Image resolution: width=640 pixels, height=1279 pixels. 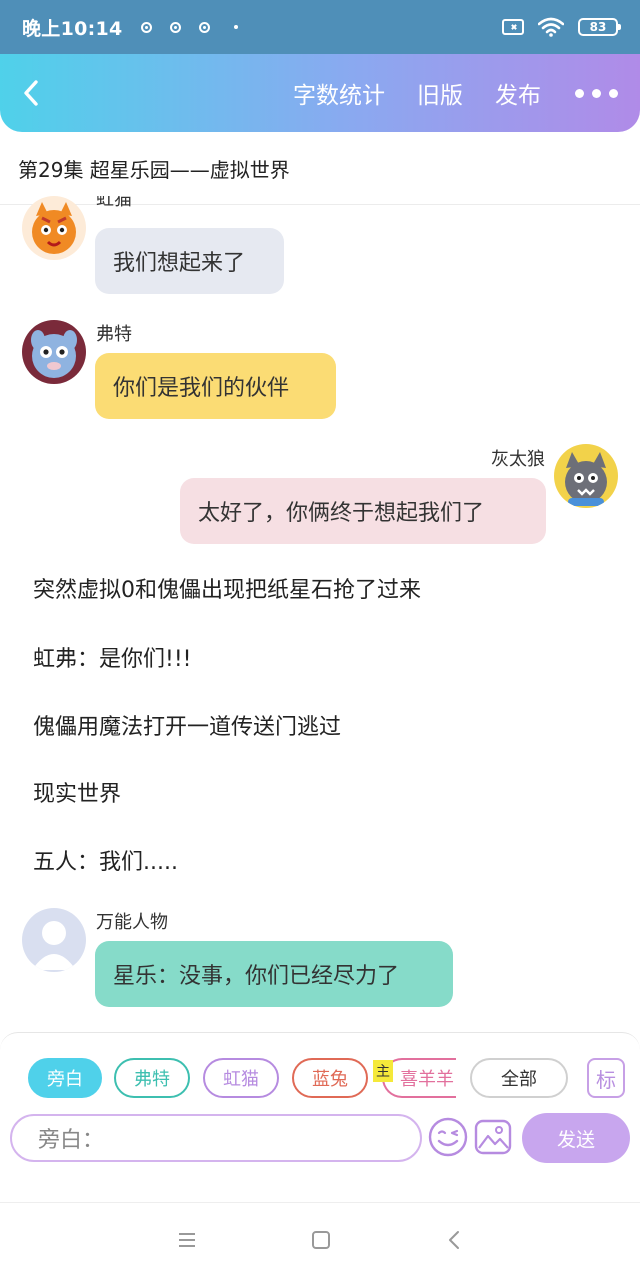 What do you see at coordinates (599, 27) in the screenshot?
I see `battery-indicator: 83` at bounding box center [599, 27].